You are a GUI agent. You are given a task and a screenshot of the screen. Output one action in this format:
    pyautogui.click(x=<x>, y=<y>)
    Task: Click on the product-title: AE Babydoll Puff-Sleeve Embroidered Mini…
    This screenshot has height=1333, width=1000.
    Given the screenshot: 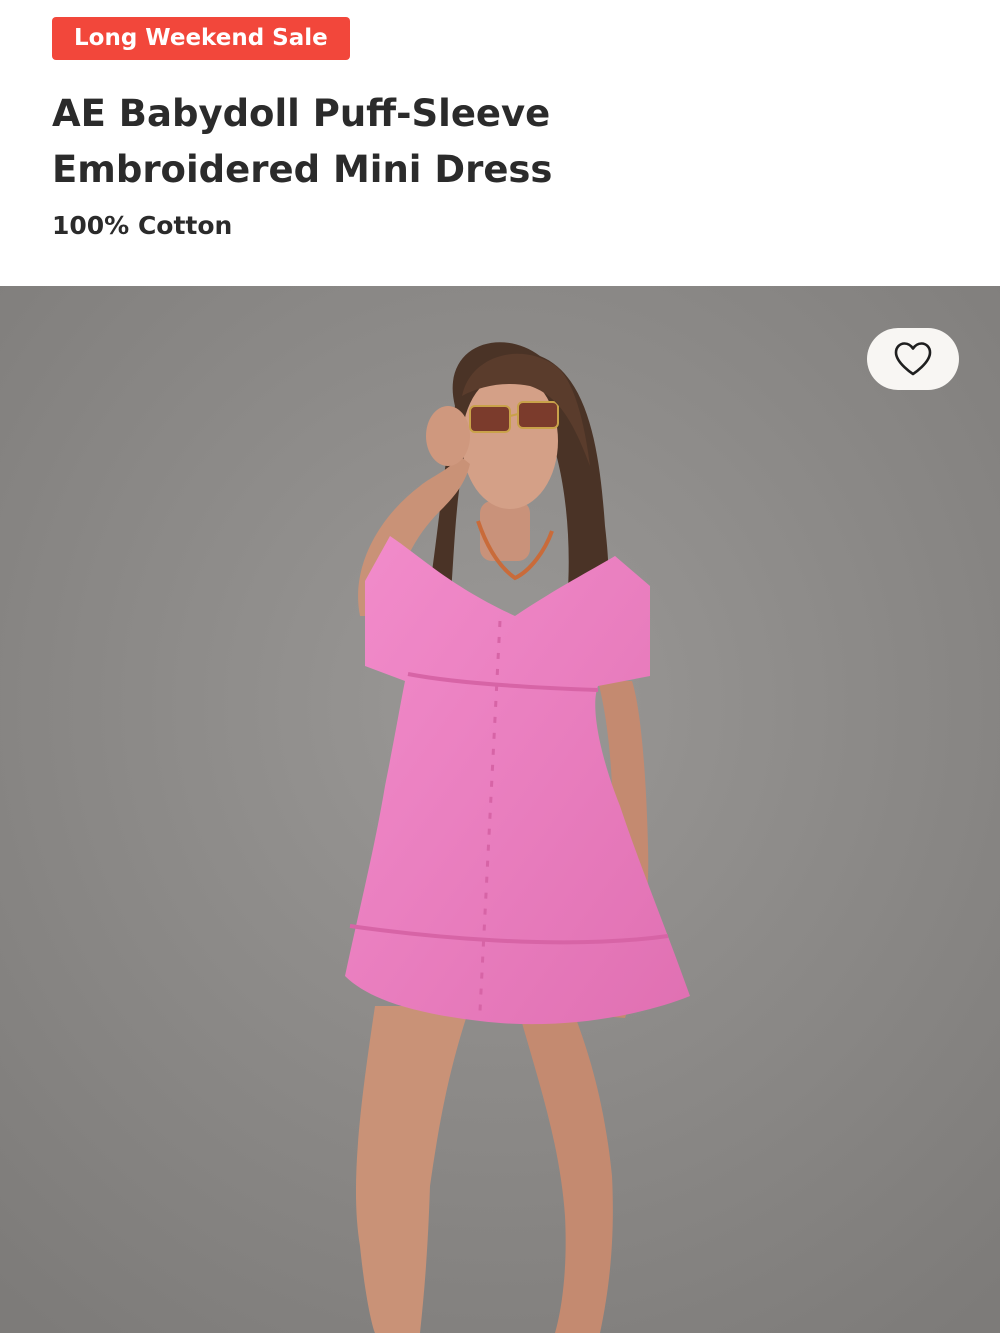 What is the action you would take?
    pyautogui.click(x=362, y=142)
    